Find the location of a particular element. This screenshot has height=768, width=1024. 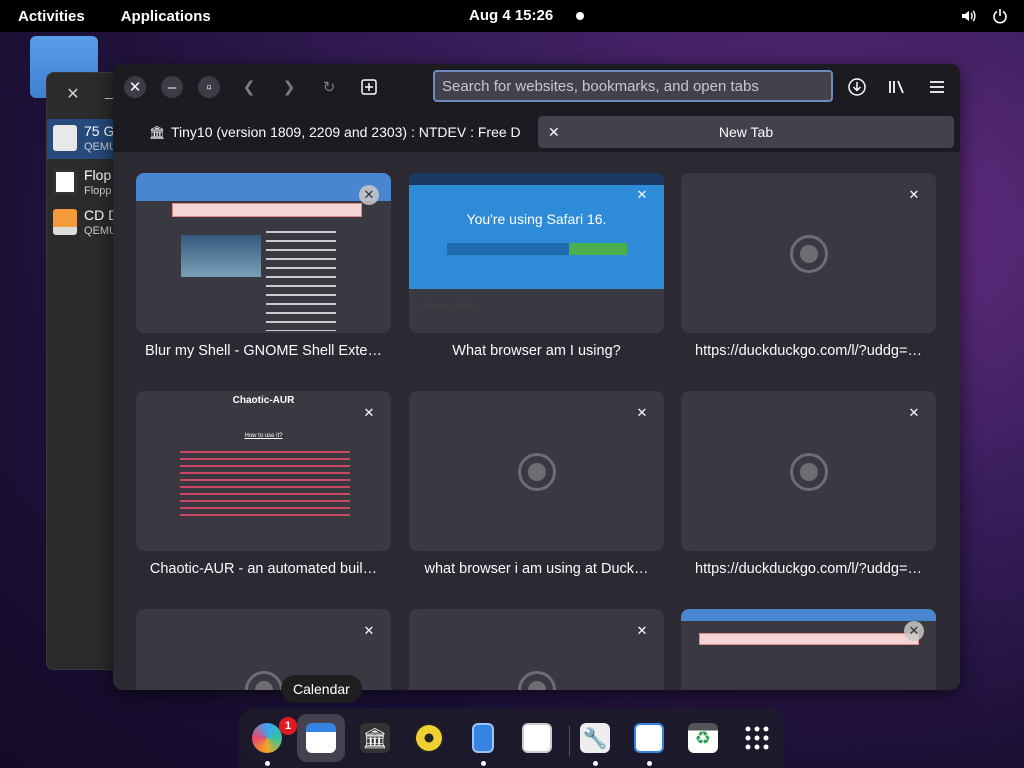

tile-thumbnail: You're using Safari 16. Browser details is located at coordinates (536, 253).